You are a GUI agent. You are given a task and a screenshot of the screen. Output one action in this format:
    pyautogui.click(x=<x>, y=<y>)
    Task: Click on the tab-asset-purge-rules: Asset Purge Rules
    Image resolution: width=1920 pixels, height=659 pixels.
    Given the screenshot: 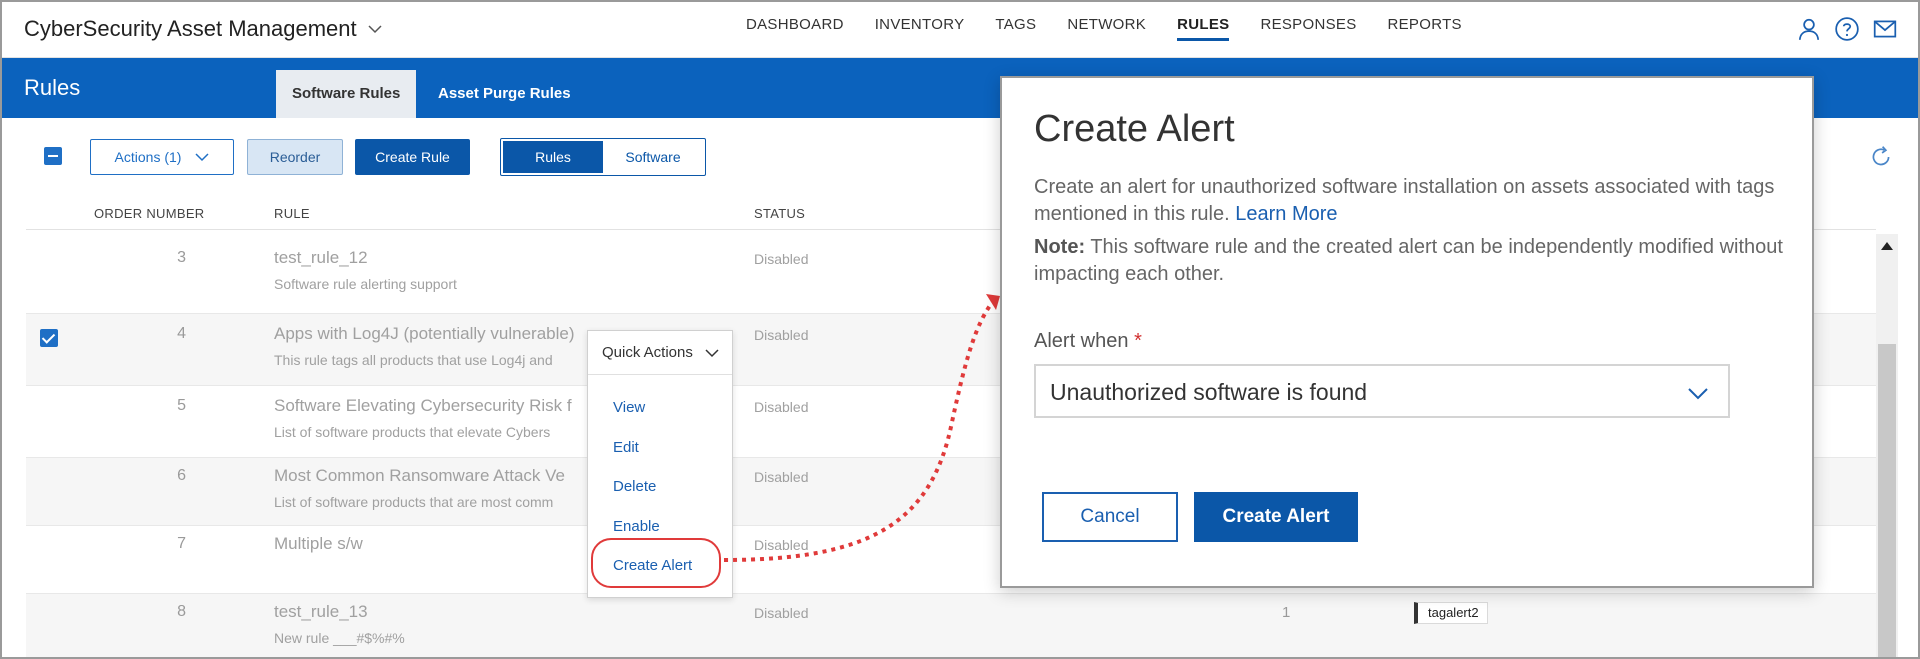 What is the action you would take?
    pyautogui.click(x=504, y=94)
    